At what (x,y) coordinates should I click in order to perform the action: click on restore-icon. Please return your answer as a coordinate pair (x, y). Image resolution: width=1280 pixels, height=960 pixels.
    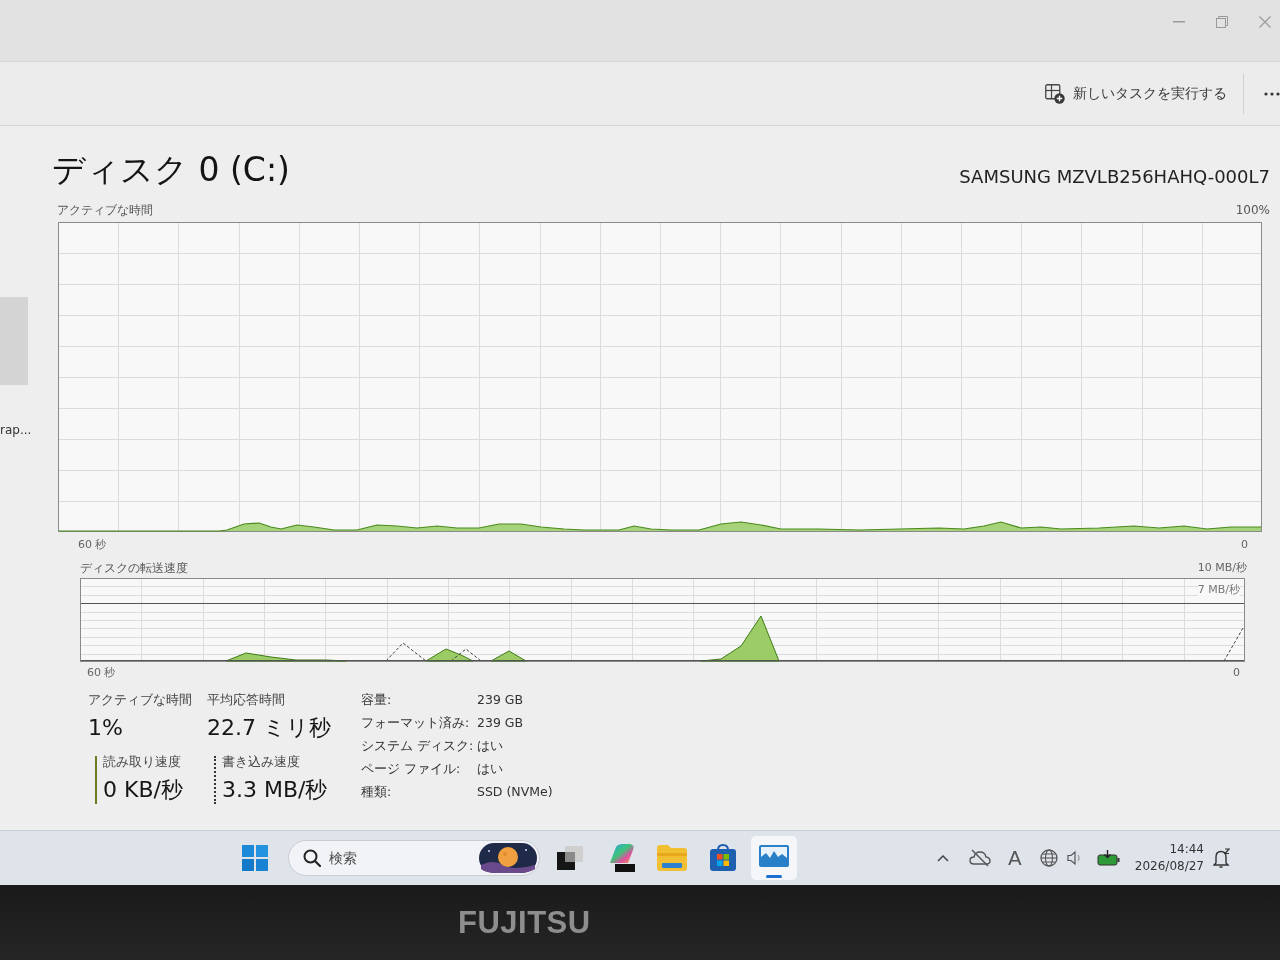
    Looking at the image, I should click on (1222, 22).